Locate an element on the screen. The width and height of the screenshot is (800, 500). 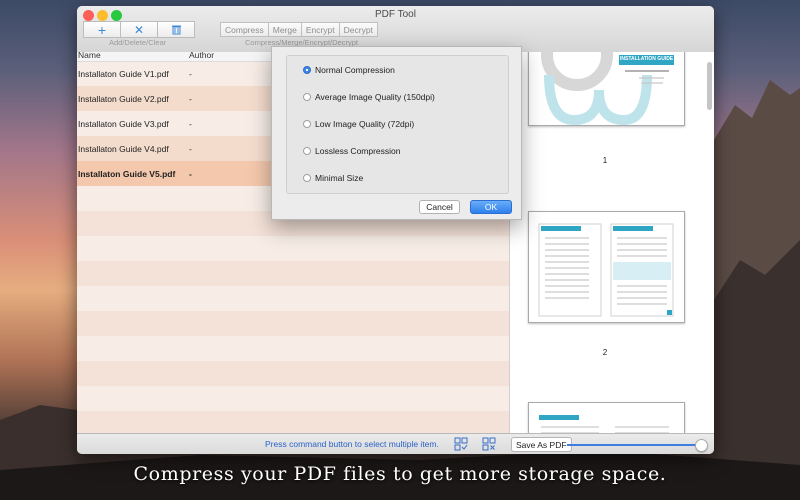
file-name: Installaton Guide V5.pdf is located at coordinates (127, 174).